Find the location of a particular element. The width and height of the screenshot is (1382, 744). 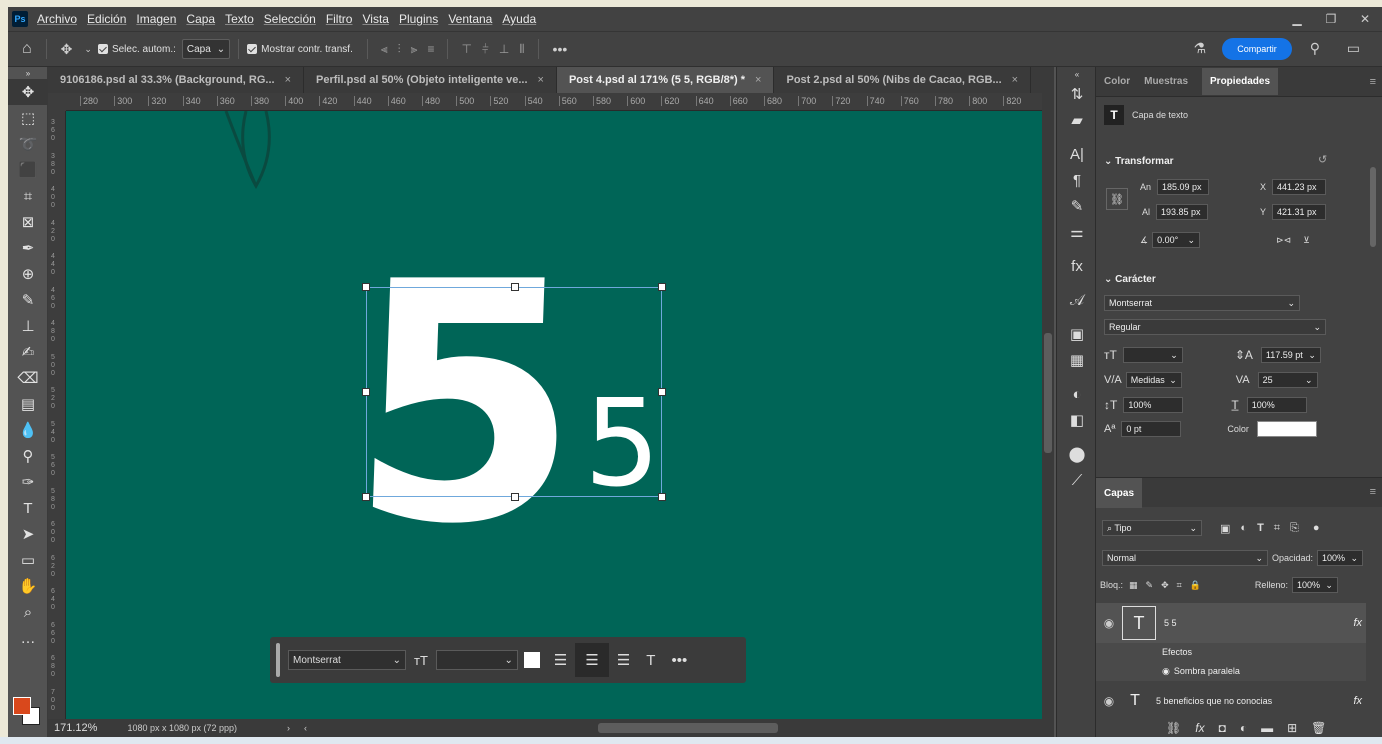

chevron-right-icon: › is located at coordinates (288, 728).